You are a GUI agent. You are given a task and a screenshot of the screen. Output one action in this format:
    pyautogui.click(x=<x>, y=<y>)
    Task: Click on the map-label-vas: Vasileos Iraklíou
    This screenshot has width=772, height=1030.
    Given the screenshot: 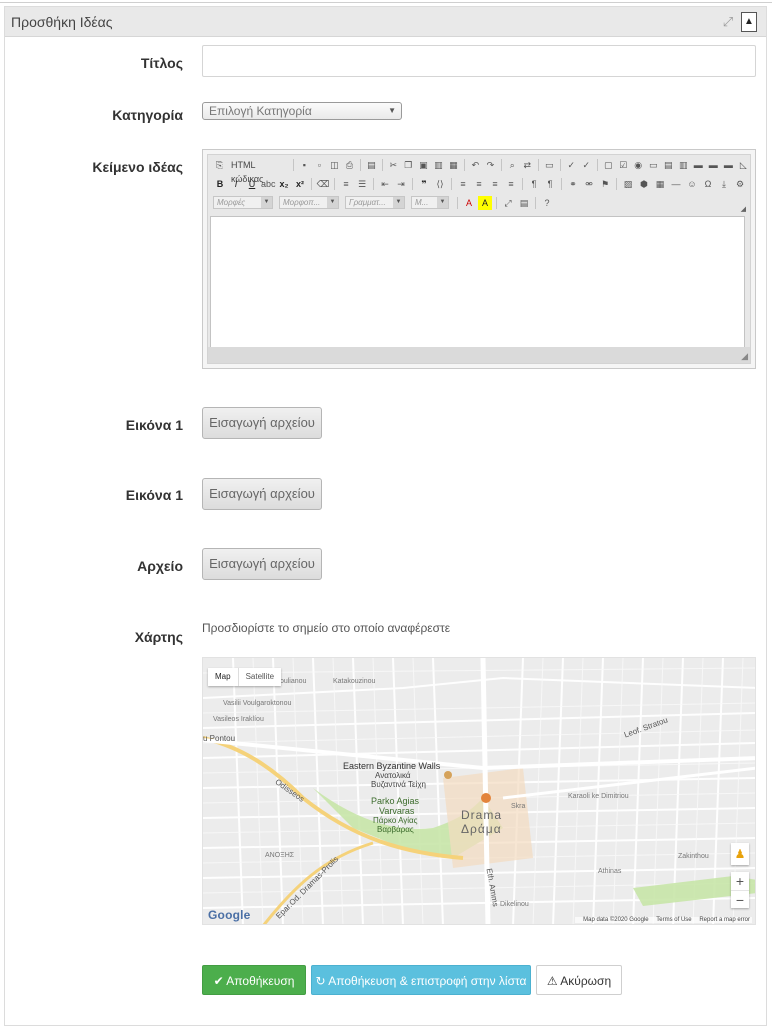 What is the action you would take?
    pyautogui.click(x=238, y=719)
    